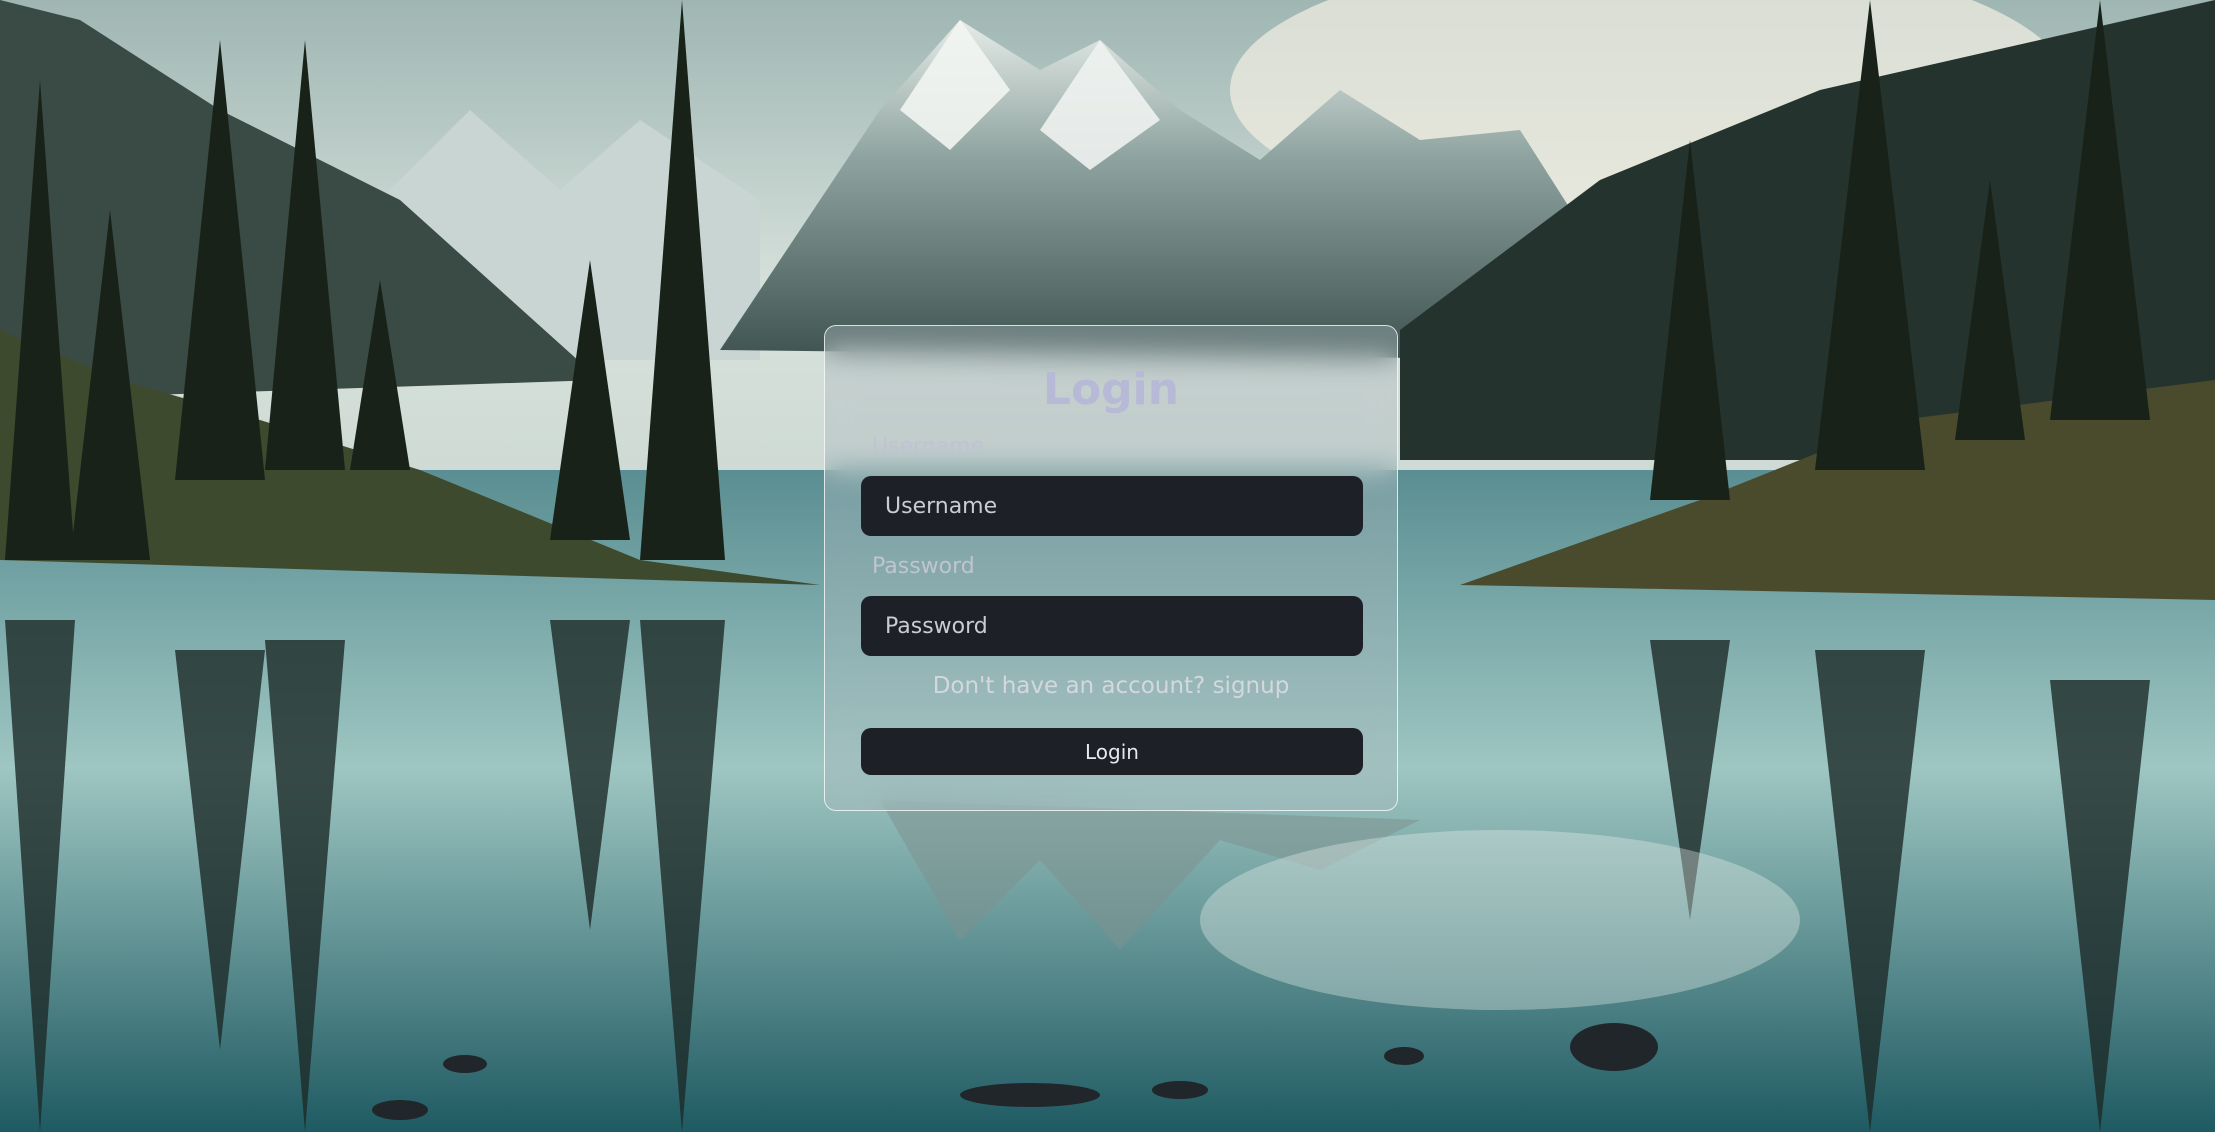 Image resolution: width=2215 pixels, height=1132 pixels. What do you see at coordinates (928, 446) in the screenshot?
I see `username-label: Username` at bounding box center [928, 446].